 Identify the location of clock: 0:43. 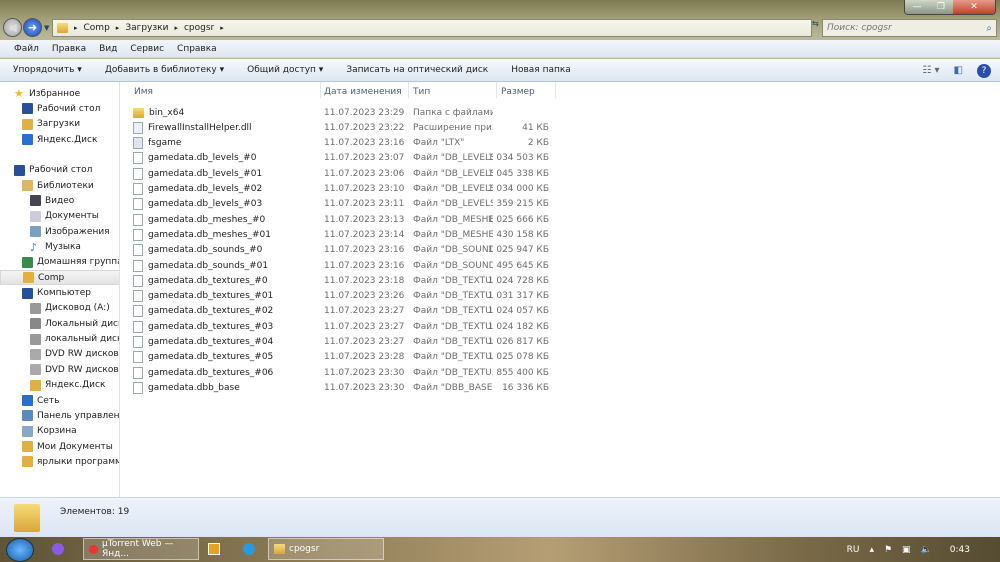
(960, 550).